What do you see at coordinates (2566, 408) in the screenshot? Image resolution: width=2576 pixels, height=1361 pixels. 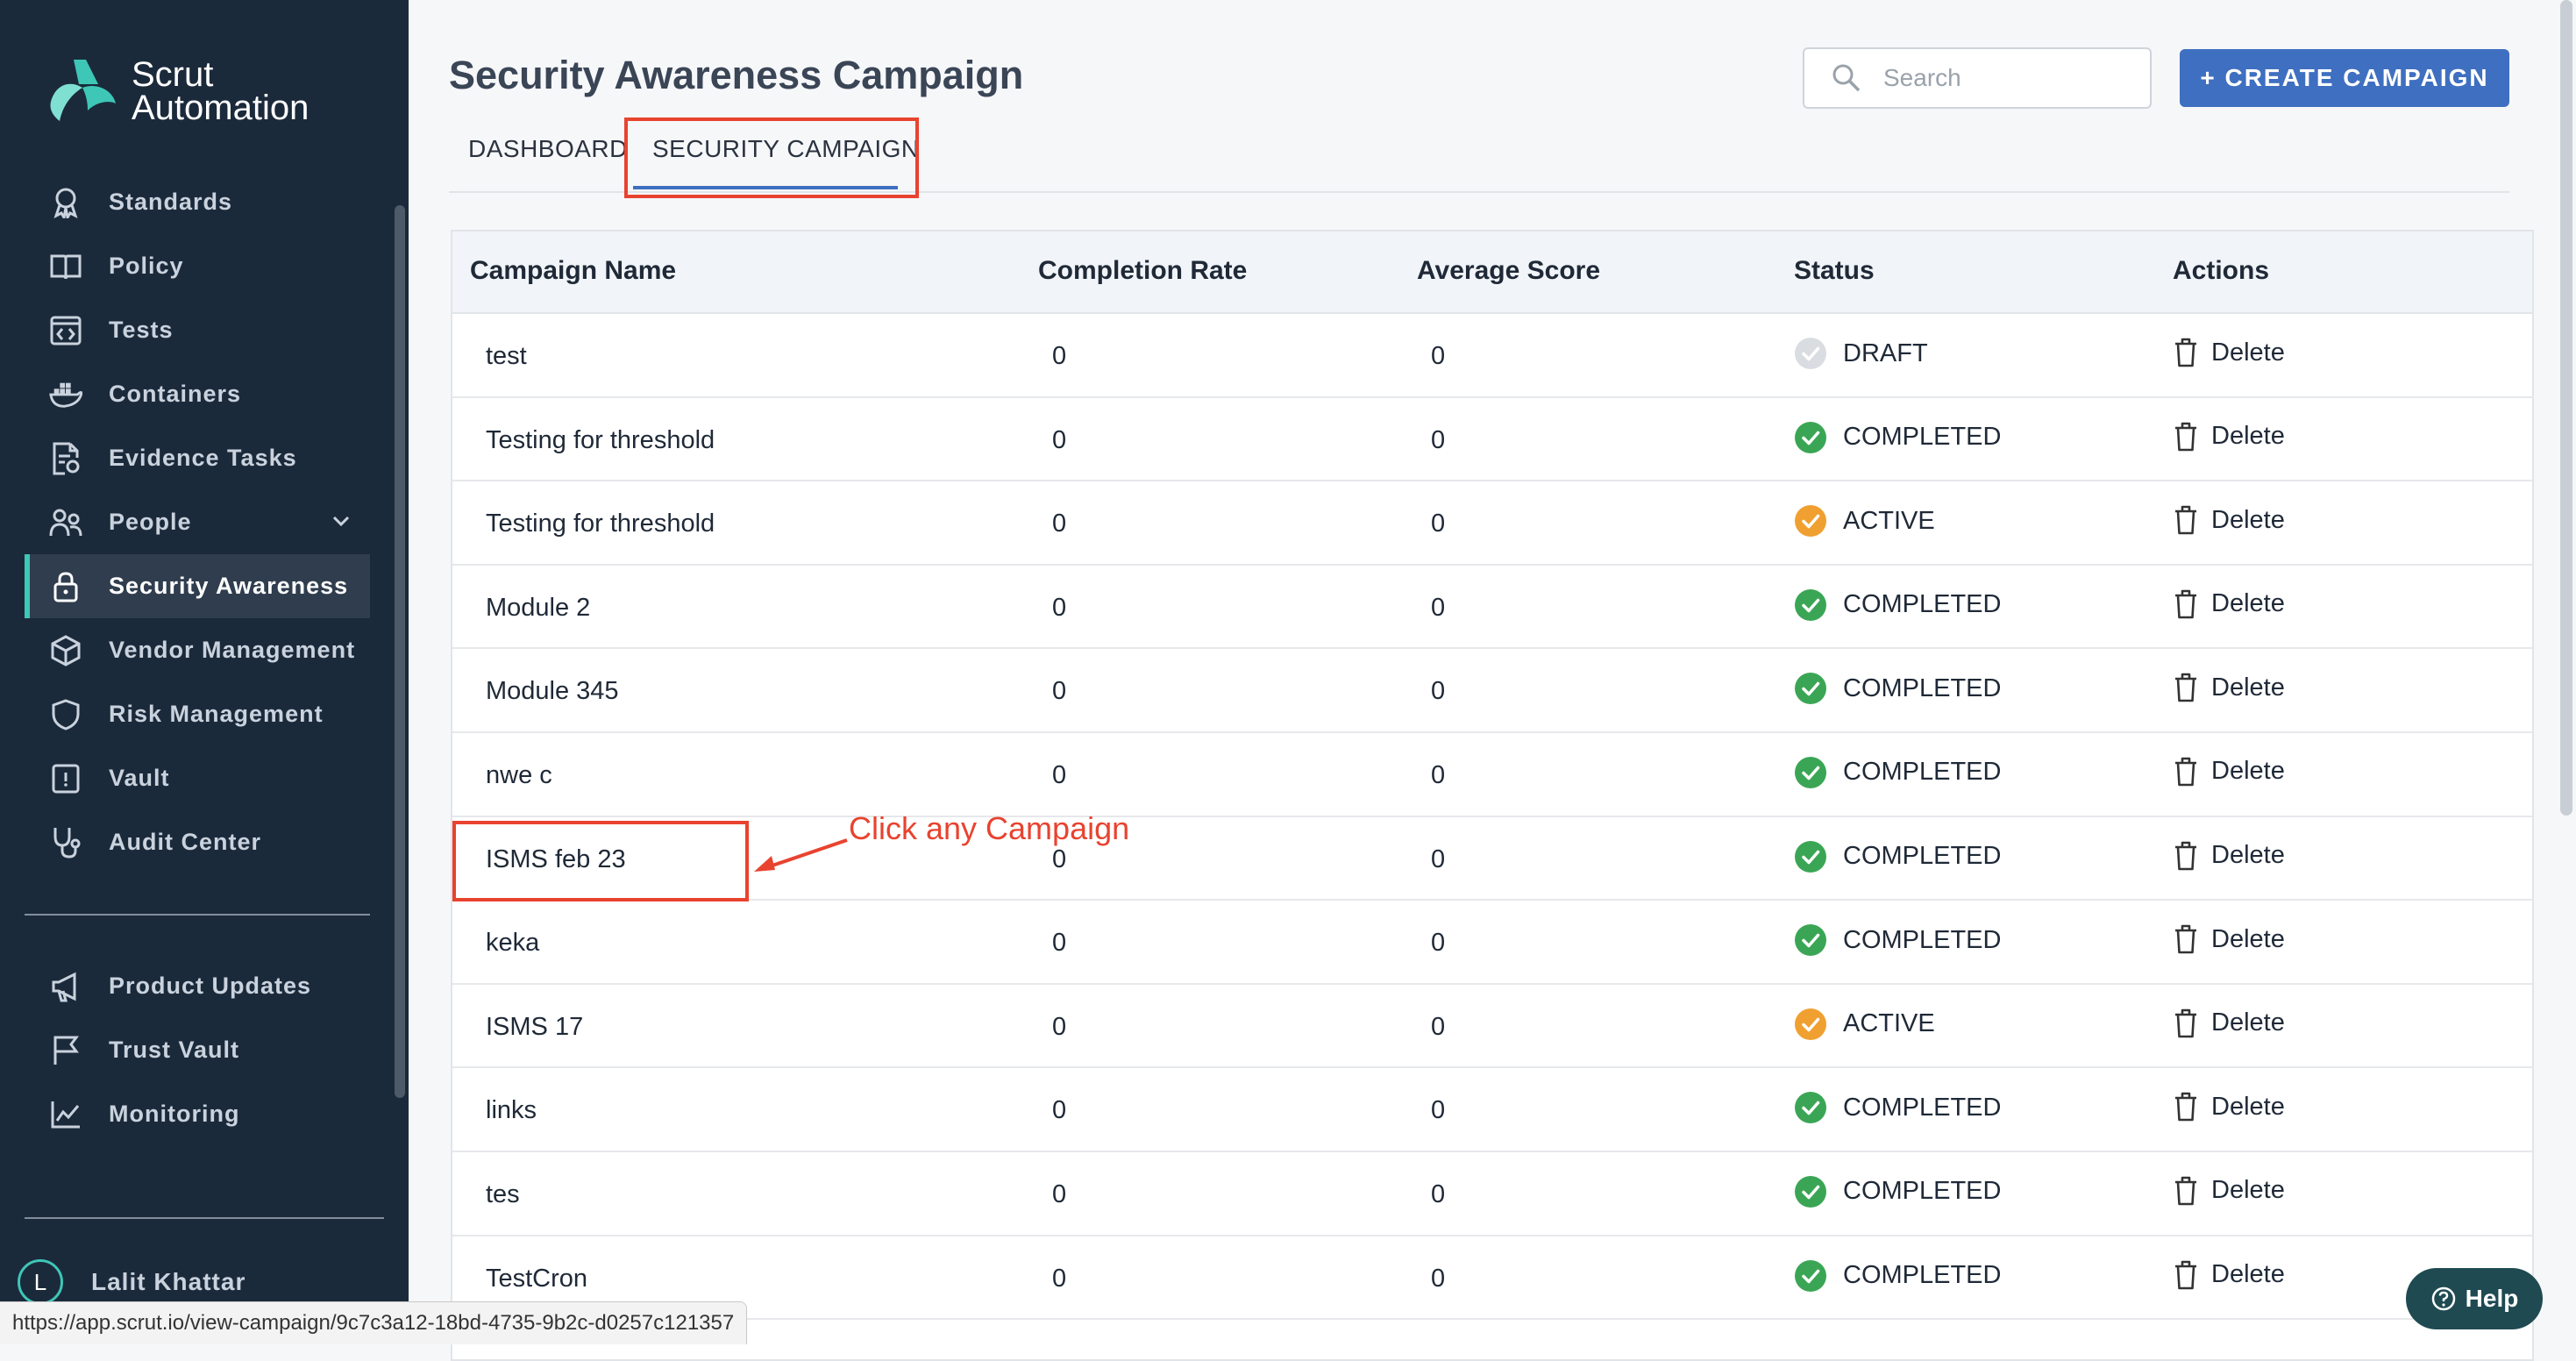 I see `page-scrollbar` at bounding box center [2566, 408].